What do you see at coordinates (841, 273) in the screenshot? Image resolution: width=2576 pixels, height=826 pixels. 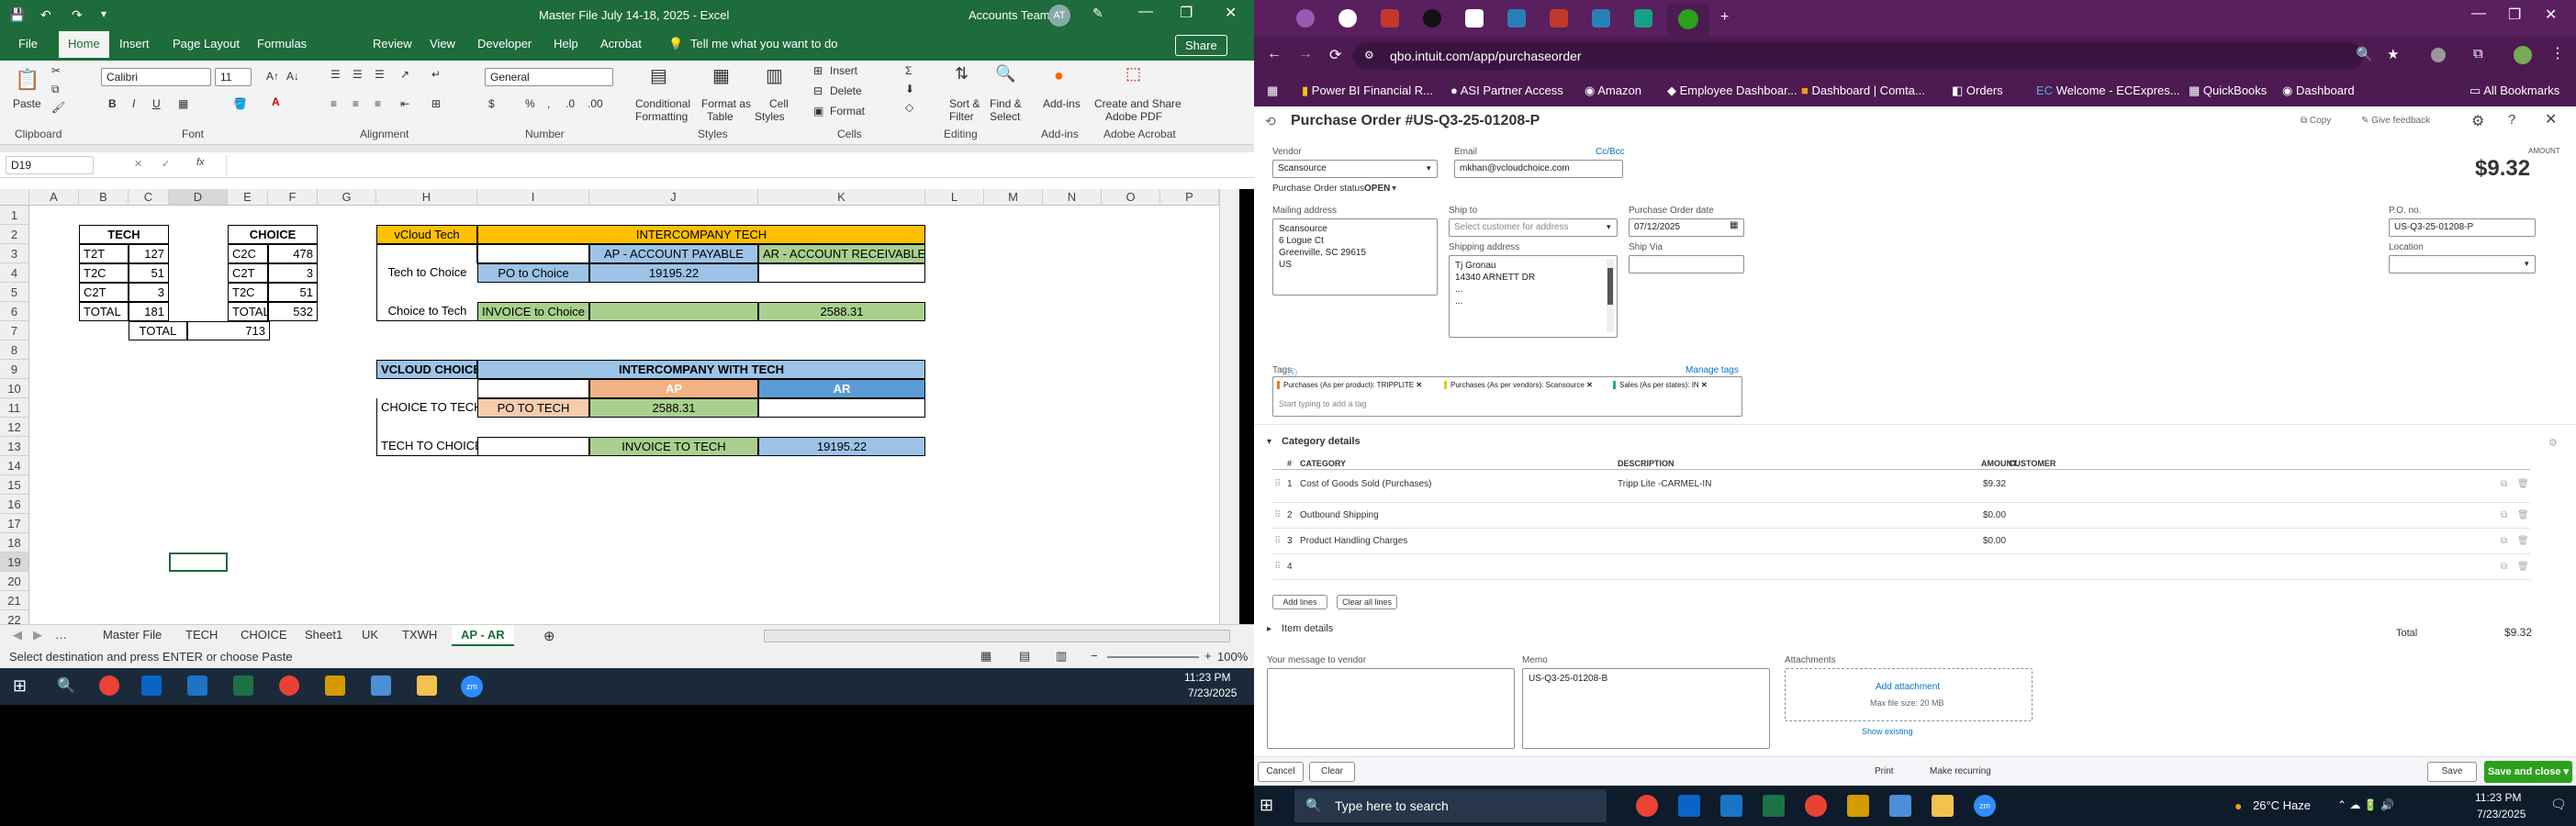 I see `cell-k4` at bounding box center [841, 273].